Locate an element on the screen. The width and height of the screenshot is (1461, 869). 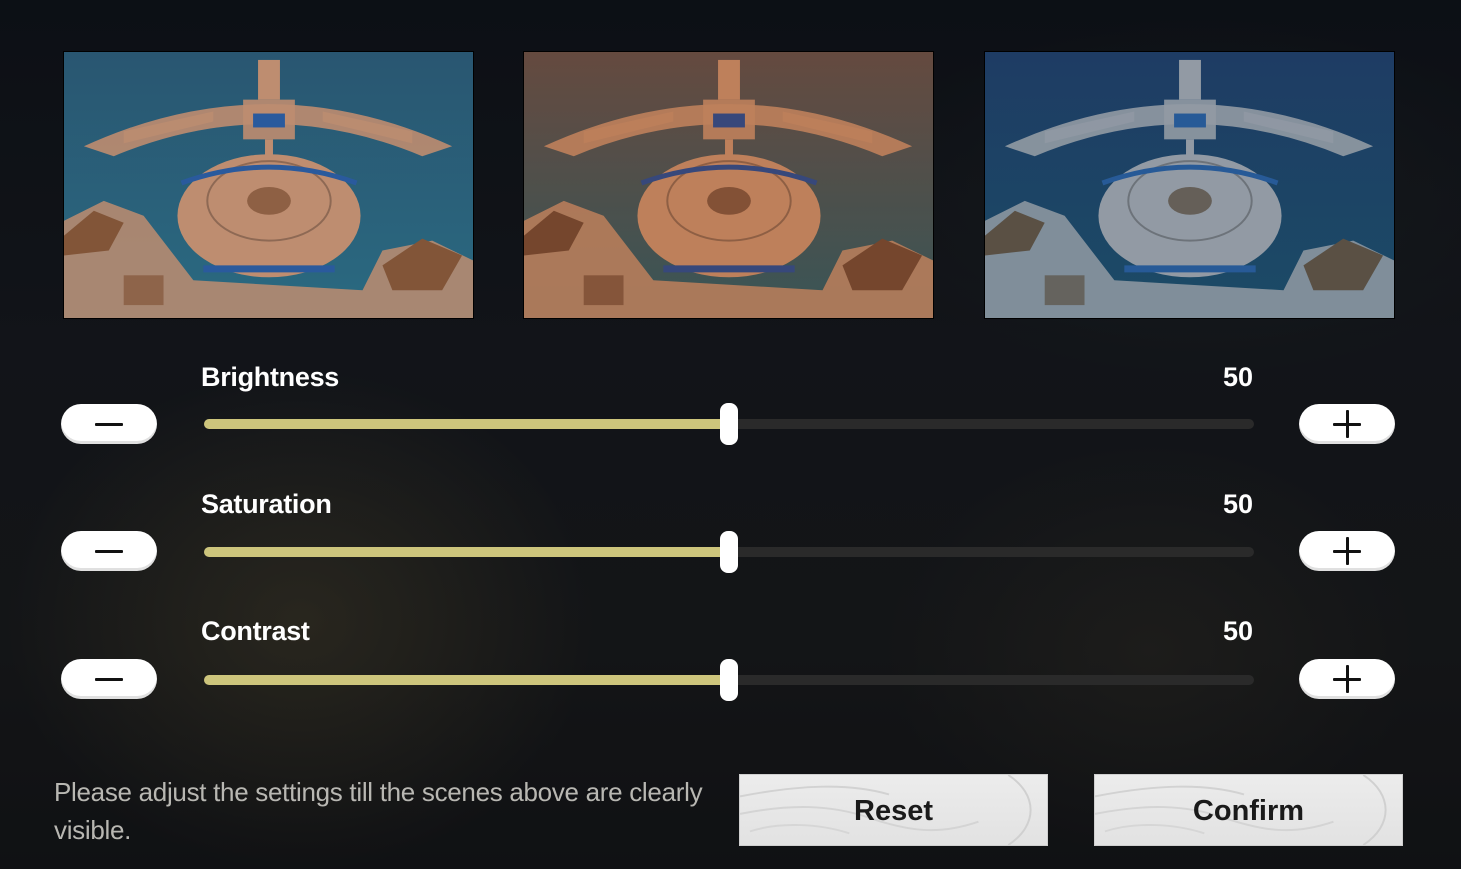
brightness-slider is located at coordinates (729, 424).